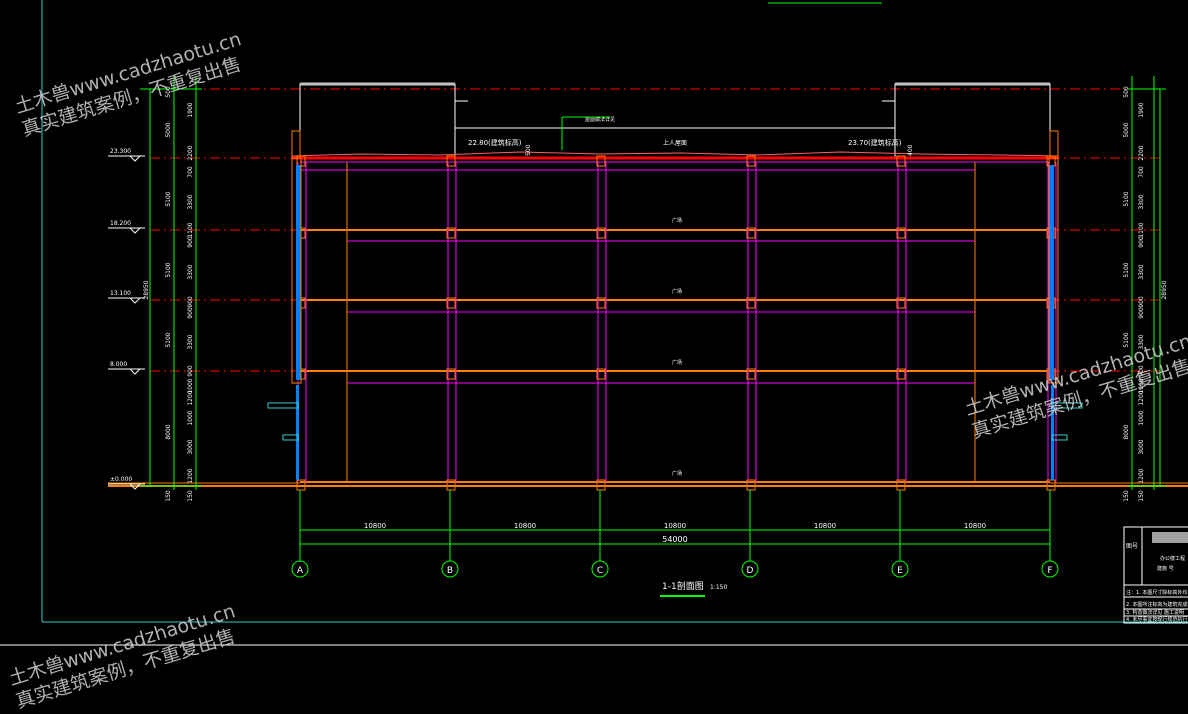 This screenshot has width=1188, height=714. What do you see at coordinates (1155, 612) in the screenshot?
I see `title-block-note: 3. 构造做法详见 施工说明` at bounding box center [1155, 612].